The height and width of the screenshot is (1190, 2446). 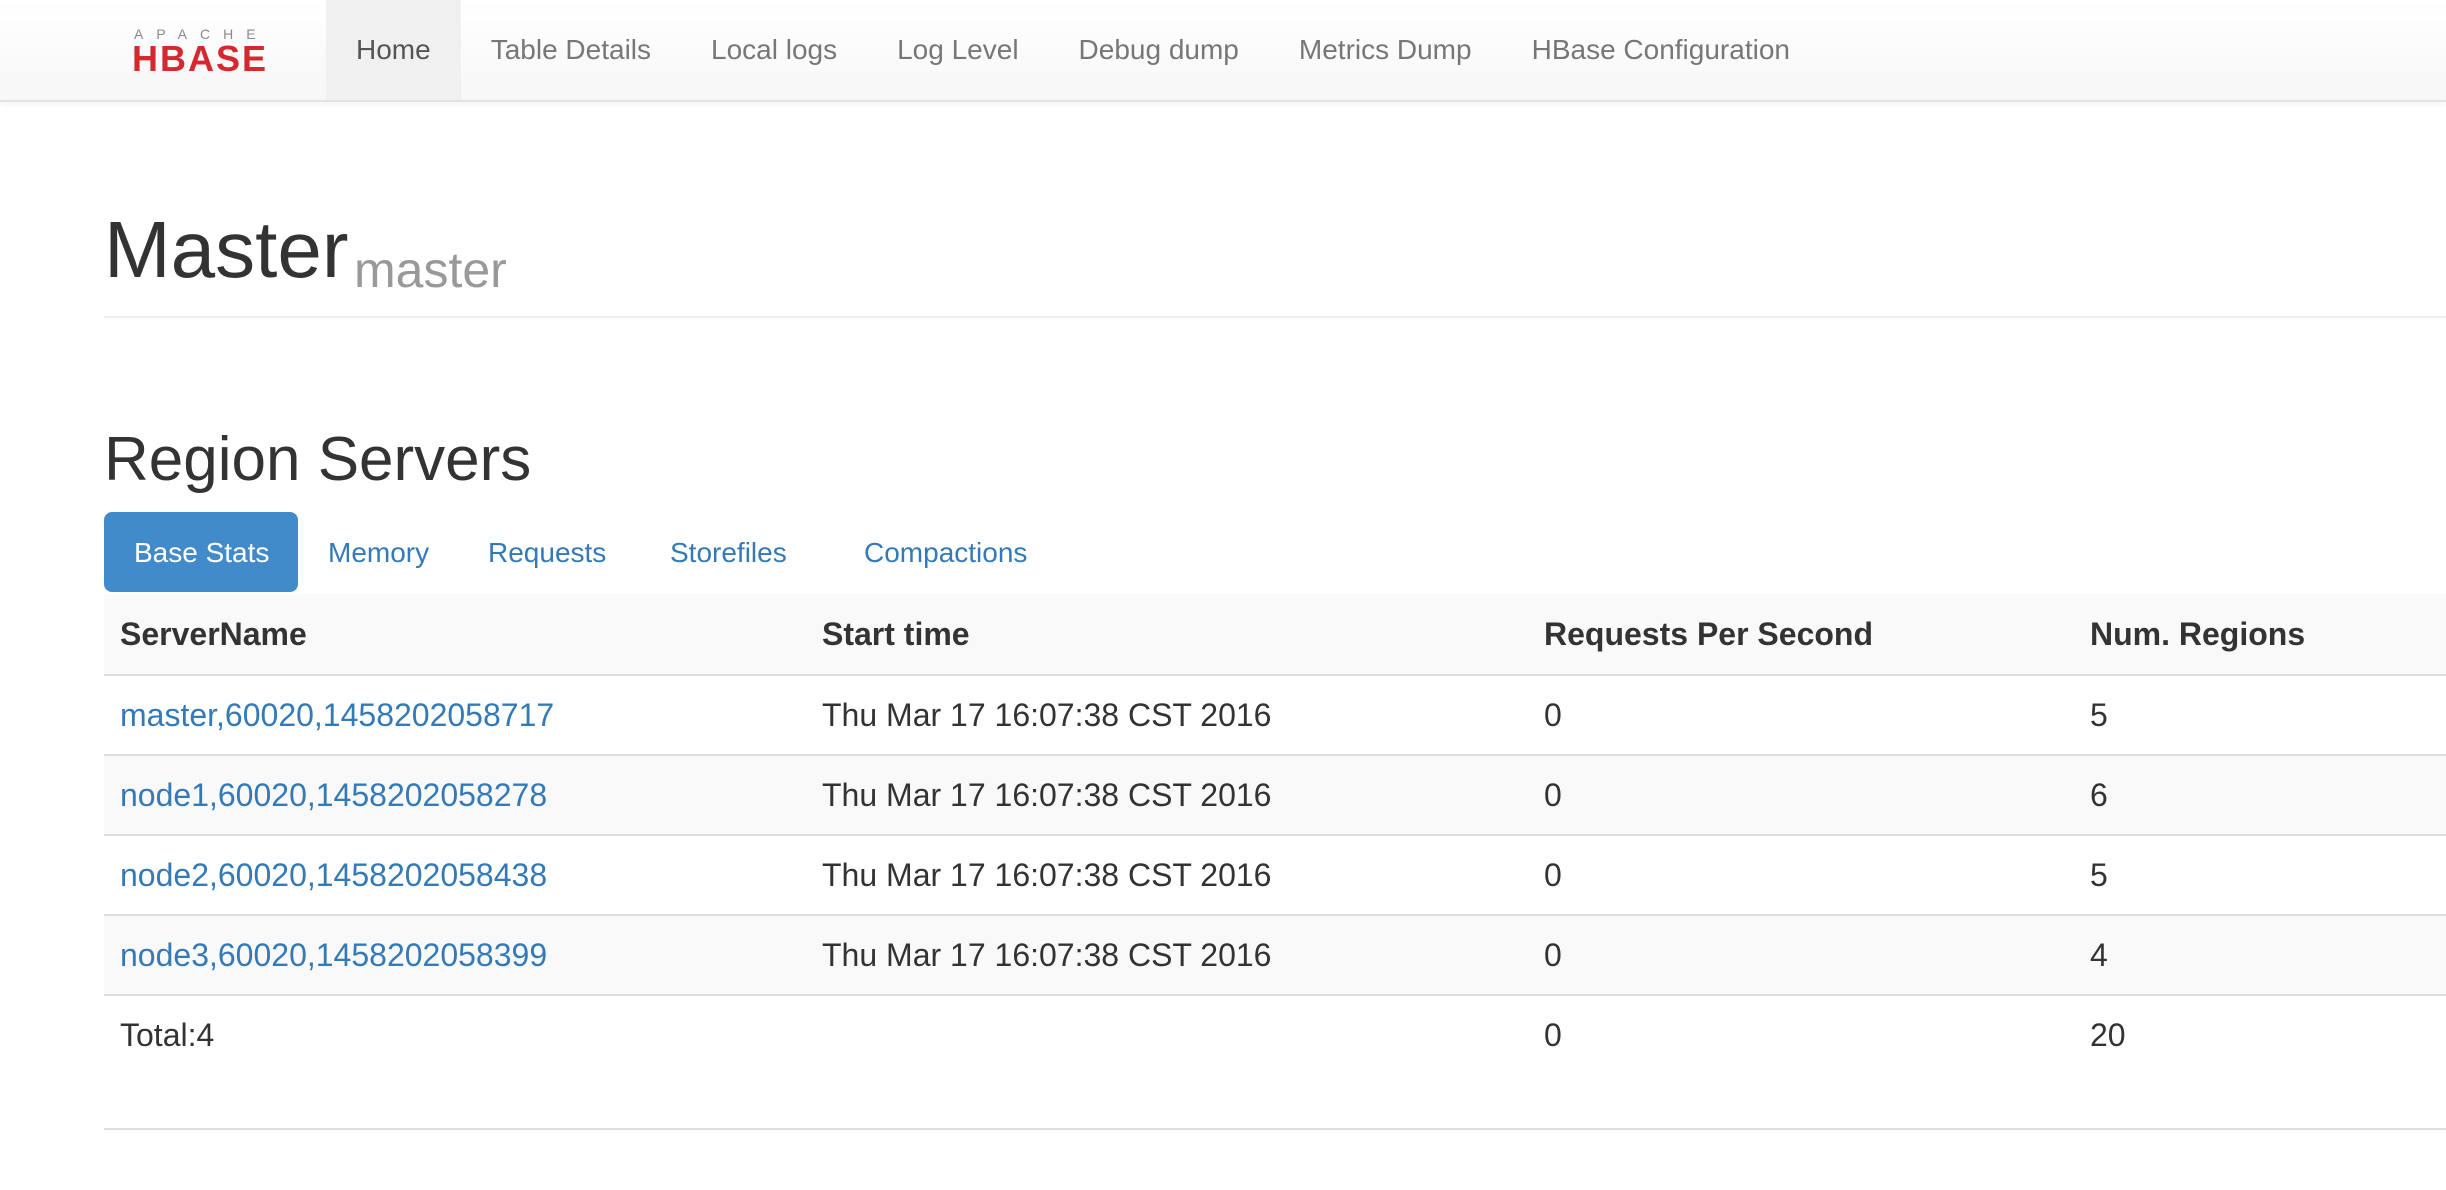 I want to click on section-title-region-servers: Region Servers, so click(x=318, y=459).